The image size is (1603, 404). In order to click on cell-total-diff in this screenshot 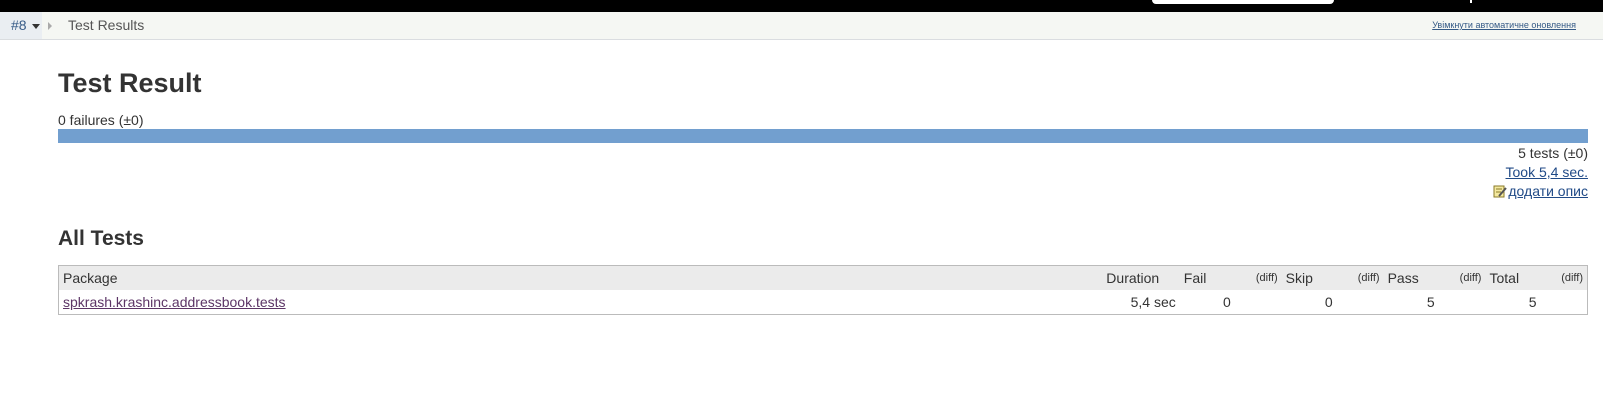, I will do `click(1564, 302)`.